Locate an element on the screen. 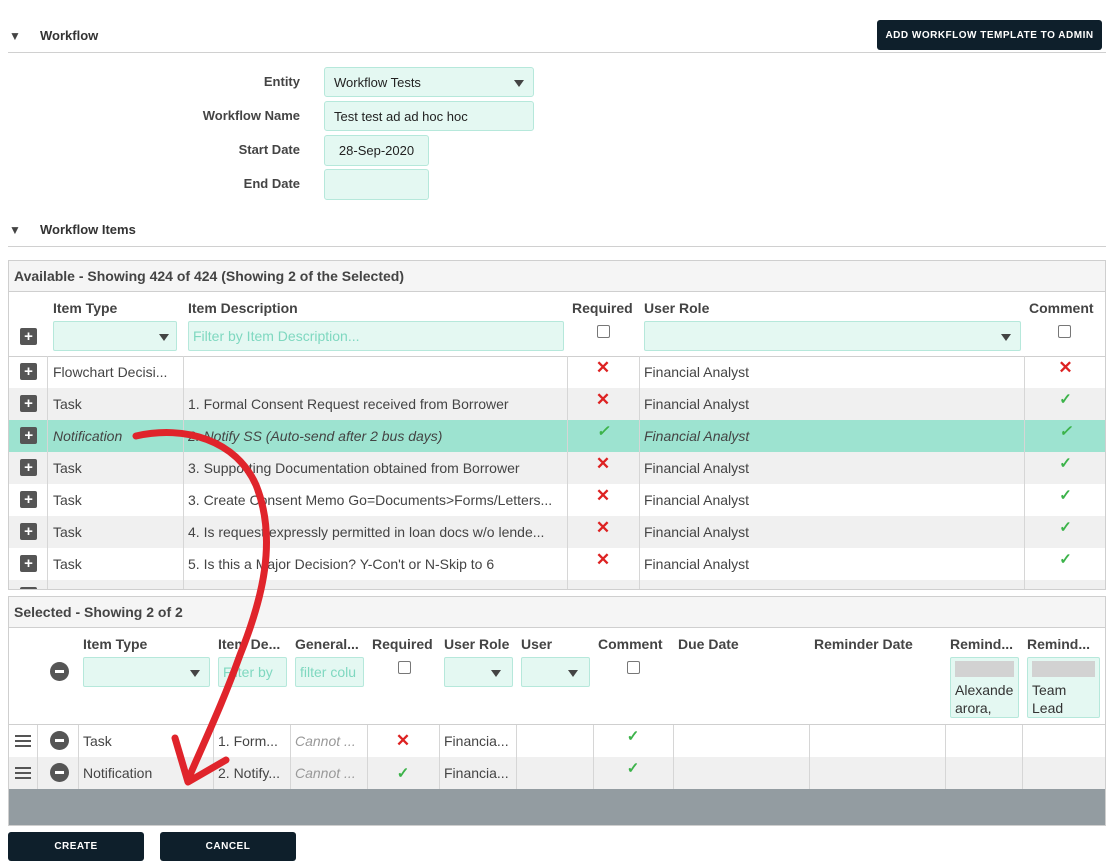  table-row: + Flowchart Decisi... Financial Analyst ✕ ✕ is located at coordinates (557, 372).